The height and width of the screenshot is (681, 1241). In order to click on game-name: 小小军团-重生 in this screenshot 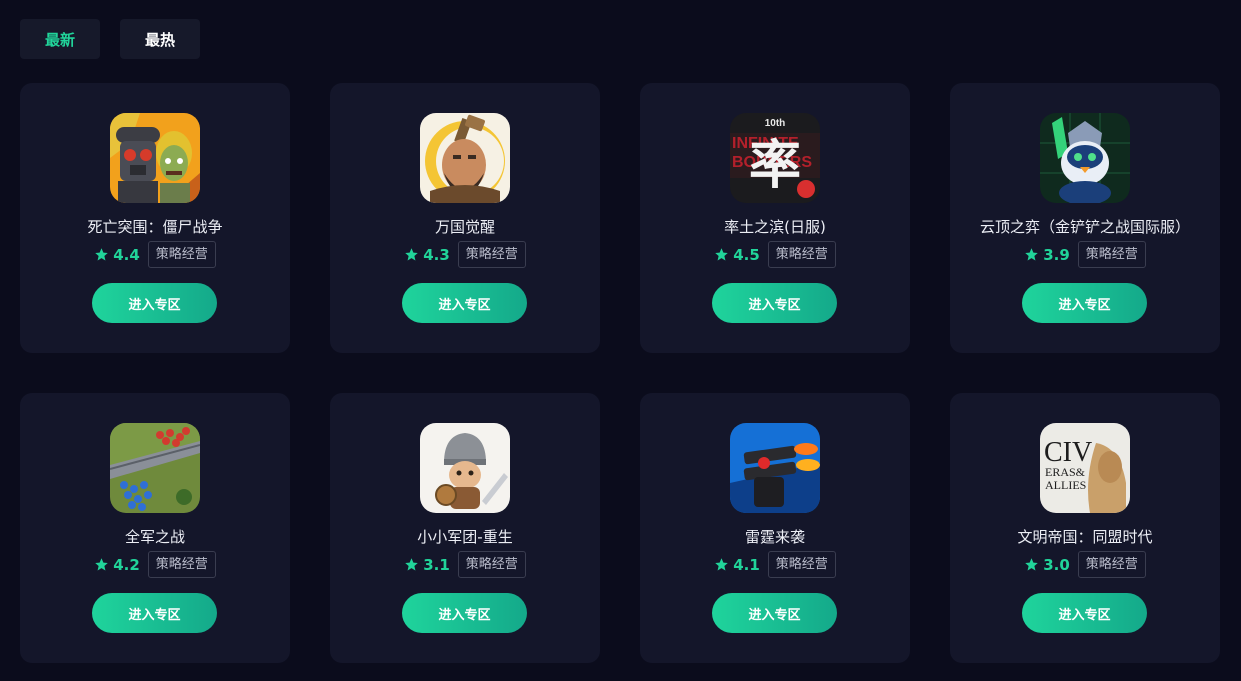, I will do `click(465, 537)`.